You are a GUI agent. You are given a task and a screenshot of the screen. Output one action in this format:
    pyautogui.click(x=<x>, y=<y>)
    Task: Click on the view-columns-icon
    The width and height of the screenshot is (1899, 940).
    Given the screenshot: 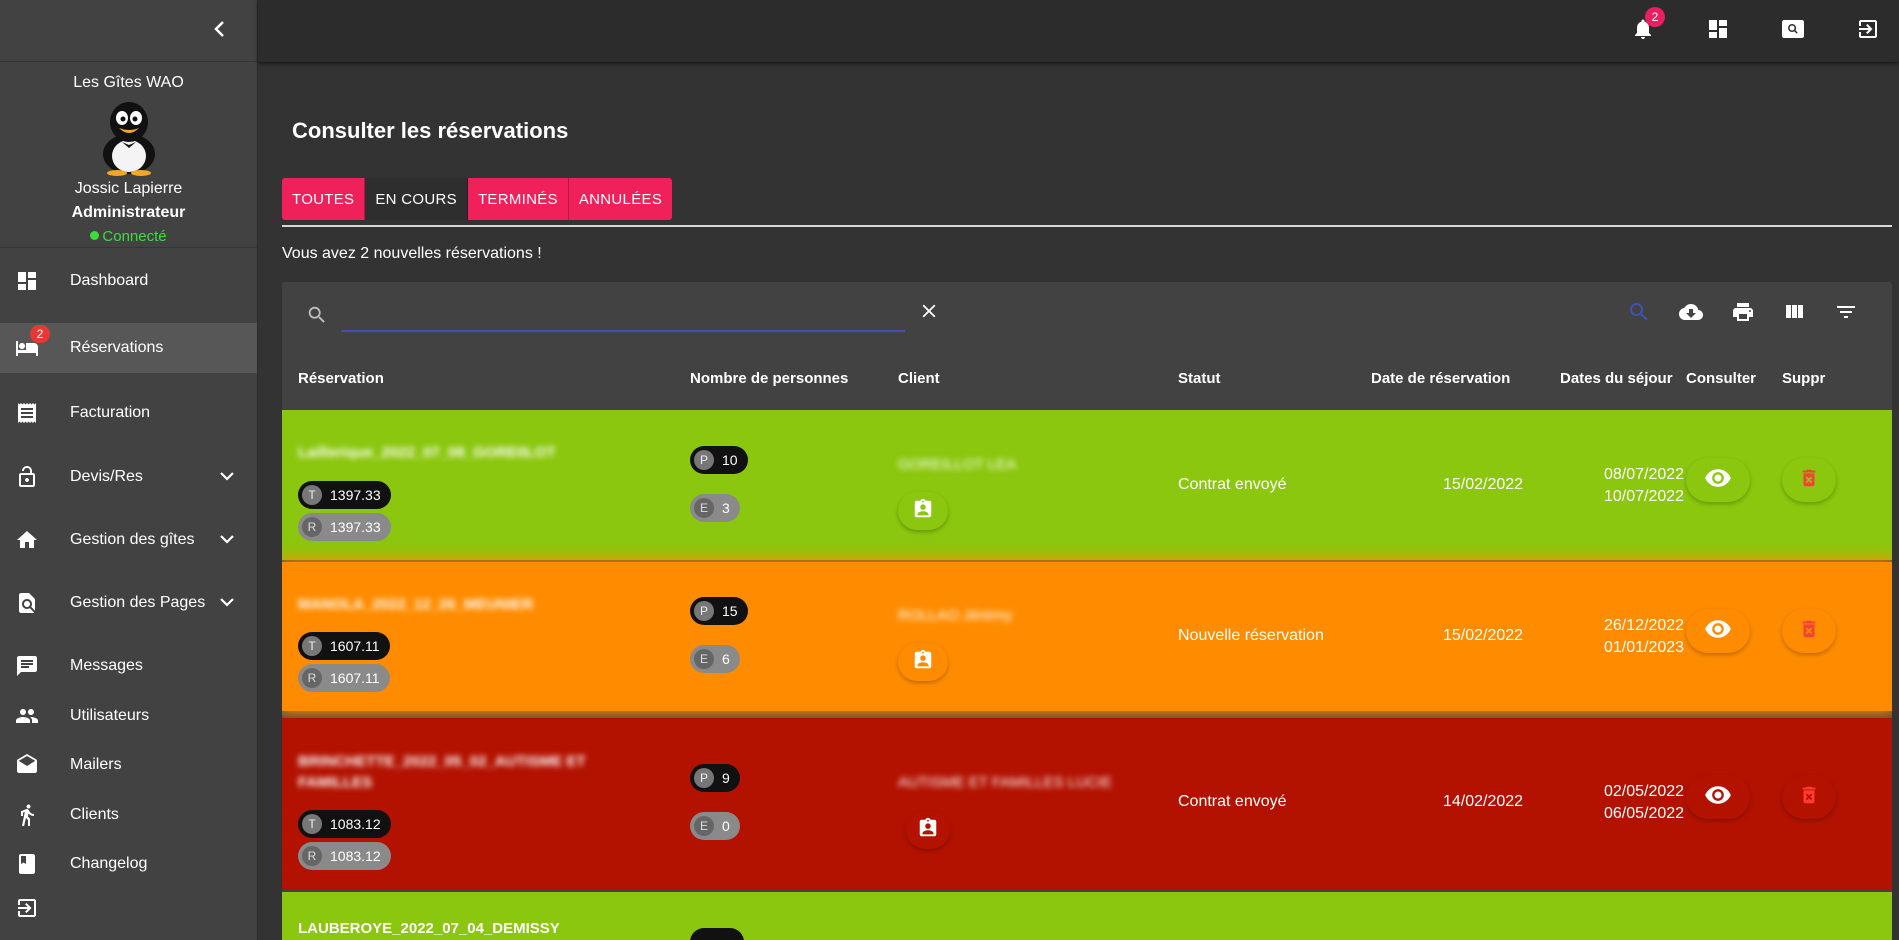 What is the action you would take?
    pyautogui.click(x=1794, y=314)
    